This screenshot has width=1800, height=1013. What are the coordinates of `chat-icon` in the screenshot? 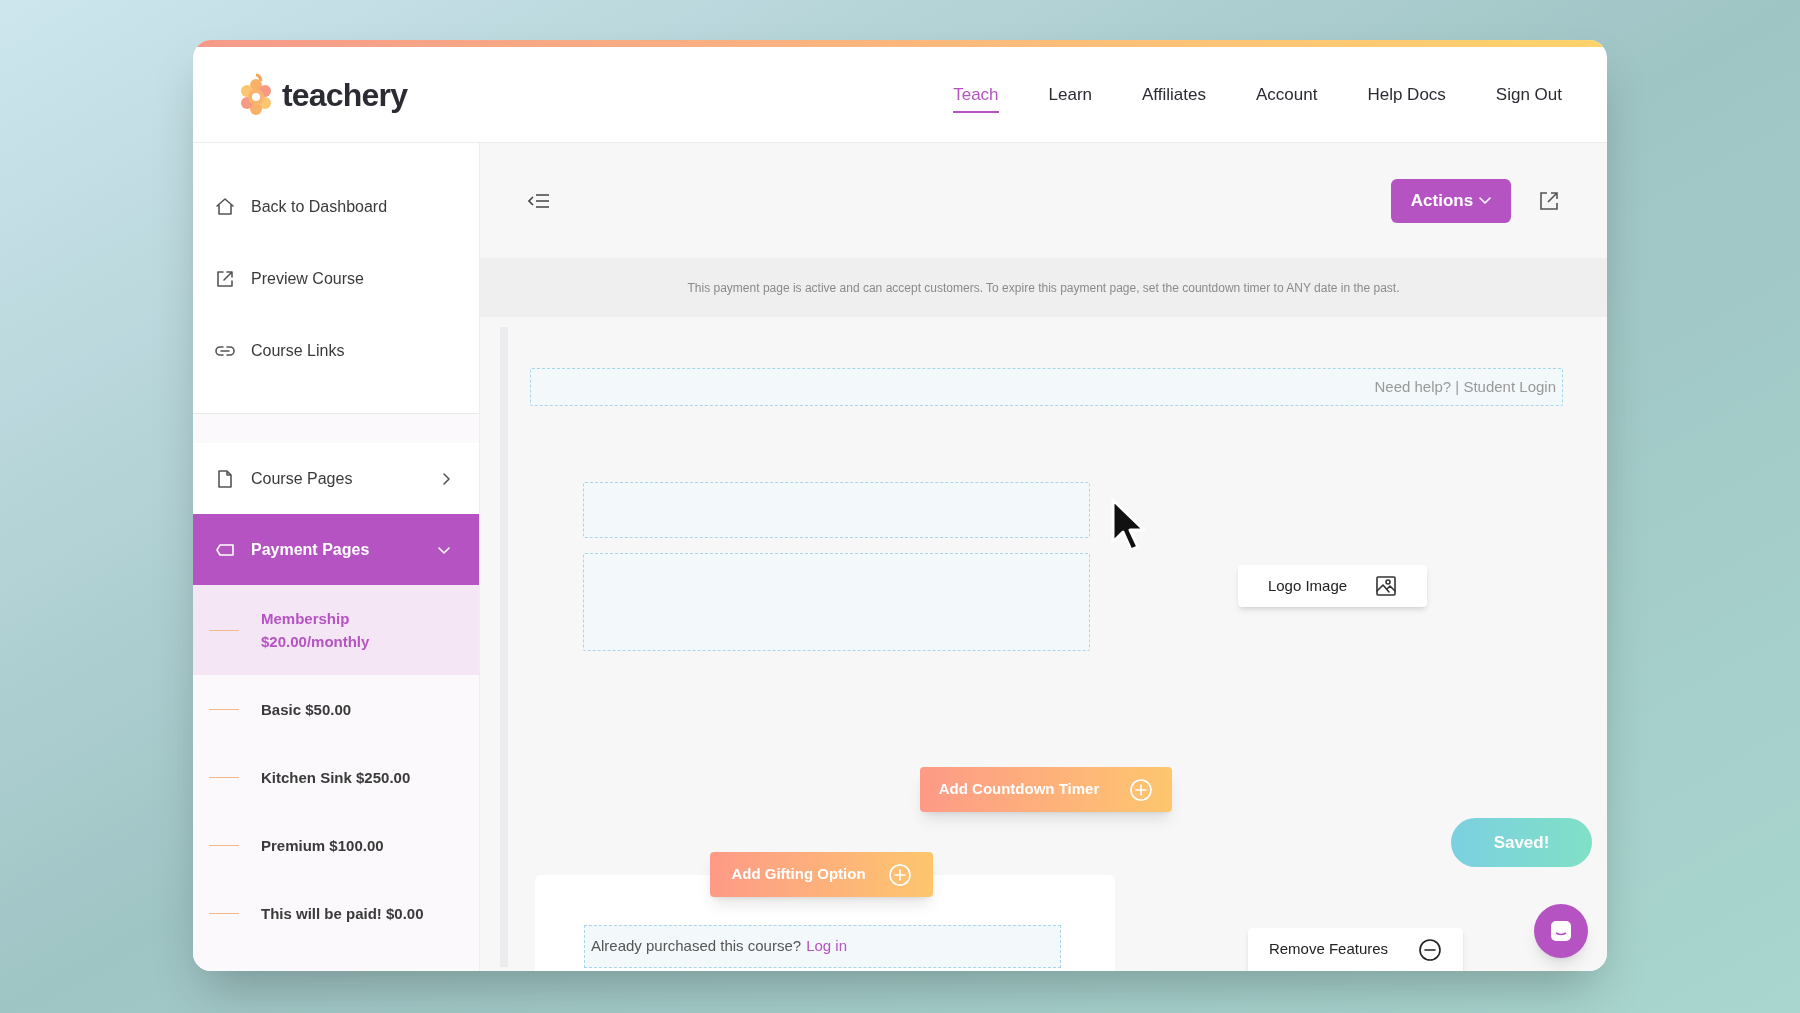 It's located at (1561, 931).